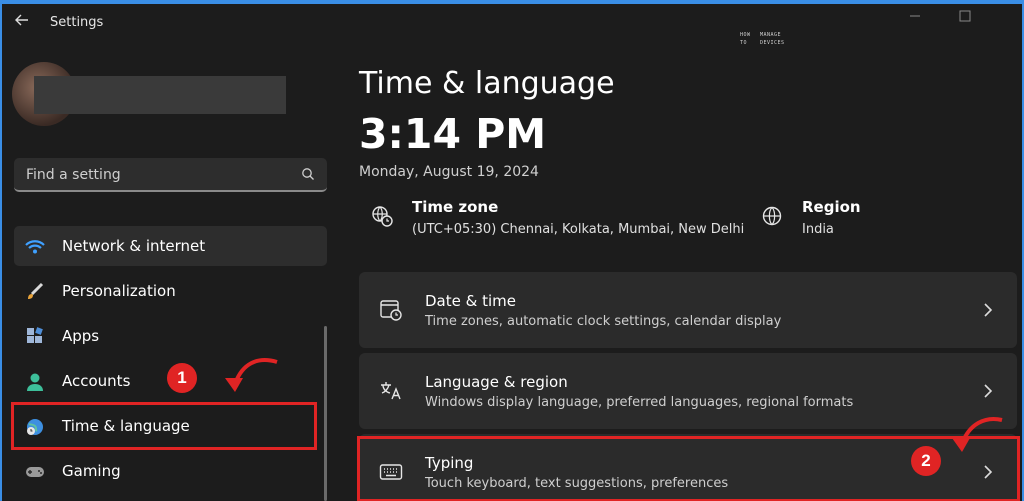 The width and height of the screenshot is (1024, 501). Describe the element at coordinates (160, 95) in the screenshot. I see `profile-name-redacted` at that location.